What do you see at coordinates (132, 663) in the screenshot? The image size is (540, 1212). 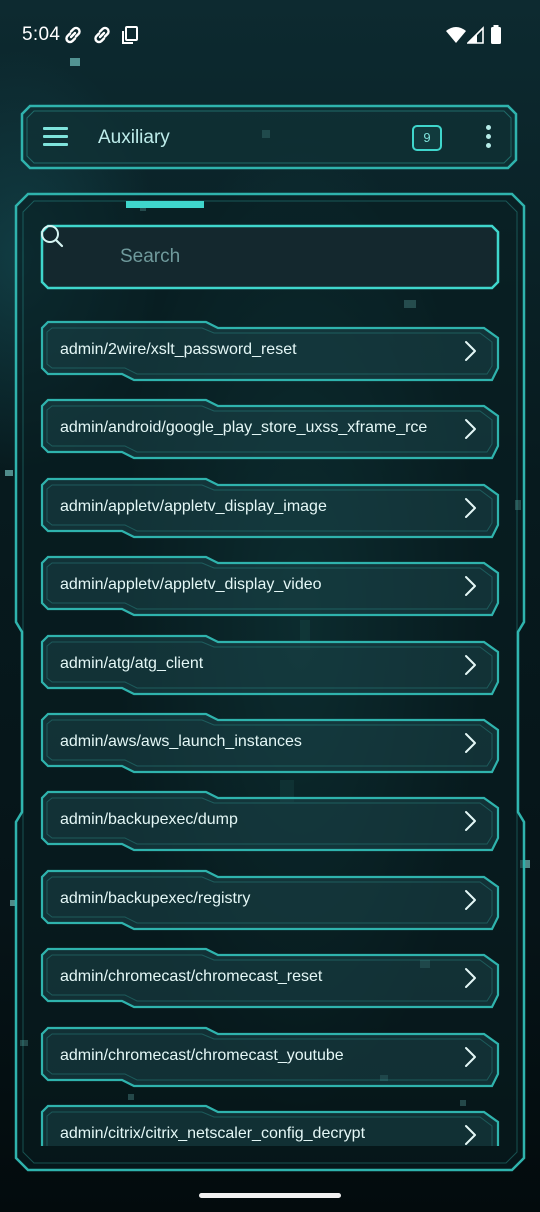 I see `module-label: admin/atg/atg_client` at bounding box center [132, 663].